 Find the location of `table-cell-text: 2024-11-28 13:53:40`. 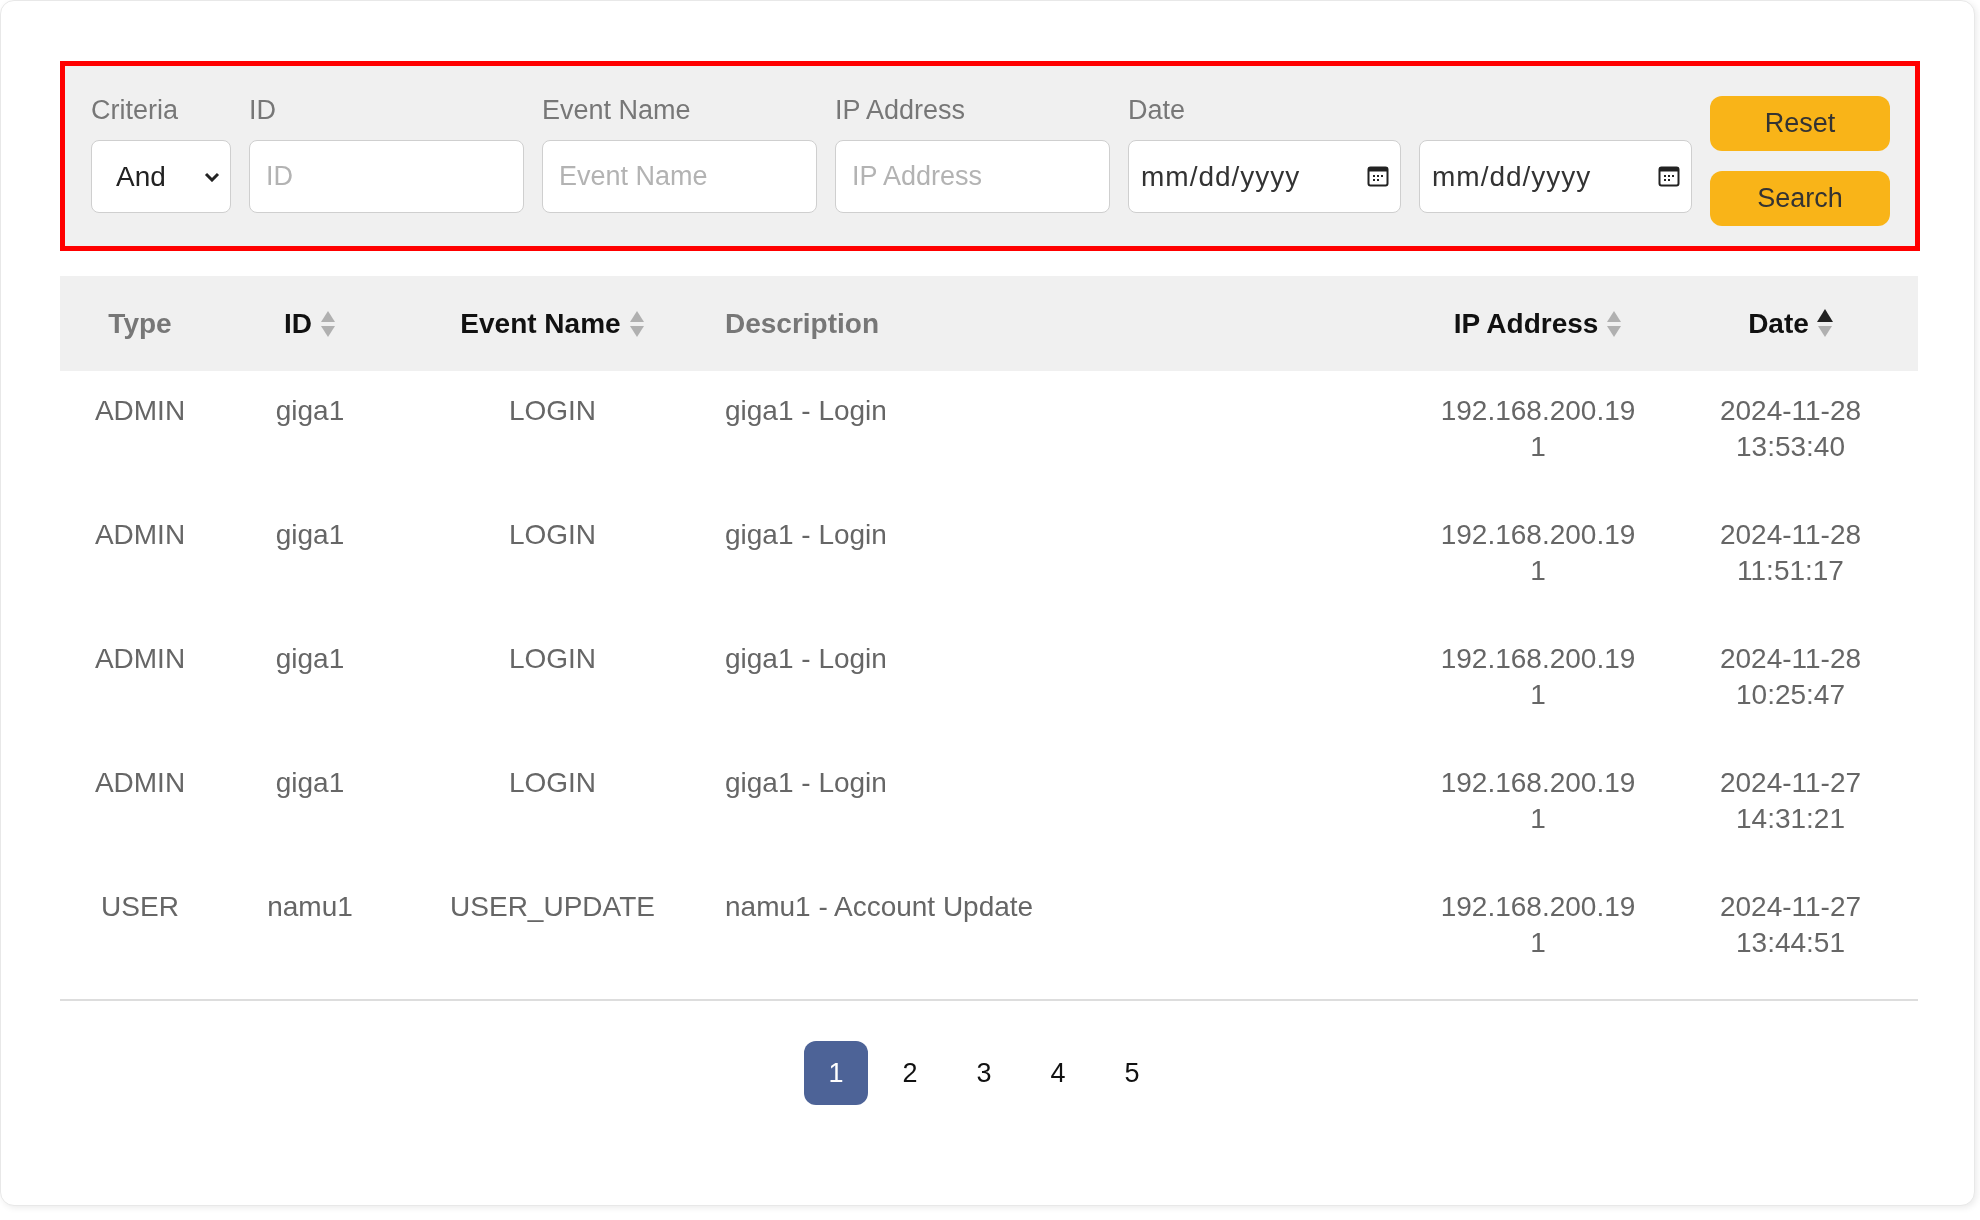

table-cell-text: 2024-11-28 13:53:40 is located at coordinates (1790, 429).